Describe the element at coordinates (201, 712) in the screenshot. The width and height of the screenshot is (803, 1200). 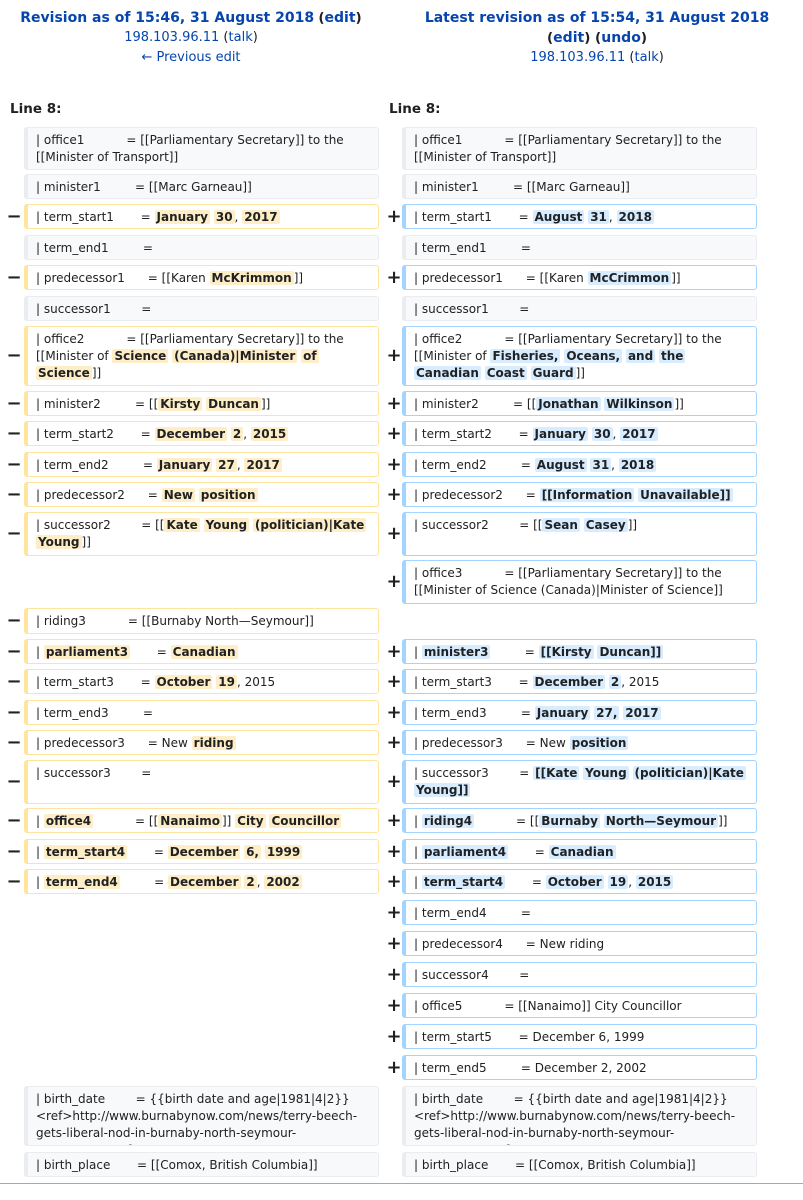
I see `left-deleted-line: | term_end3 =` at that location.